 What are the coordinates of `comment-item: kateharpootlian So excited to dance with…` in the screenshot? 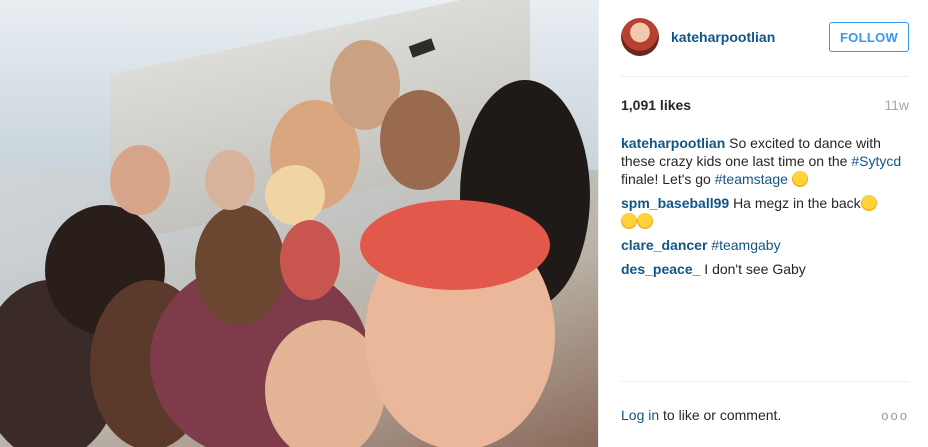 It's located at (765, 161).